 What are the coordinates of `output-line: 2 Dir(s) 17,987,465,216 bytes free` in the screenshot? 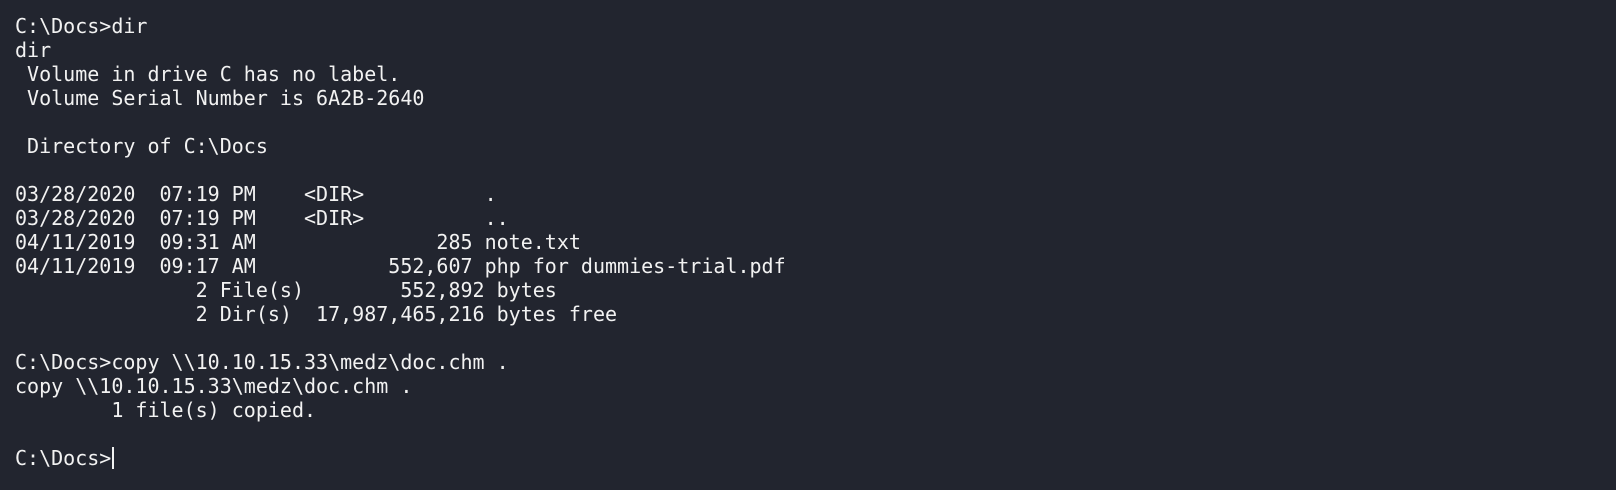 It's located at (316, 314).